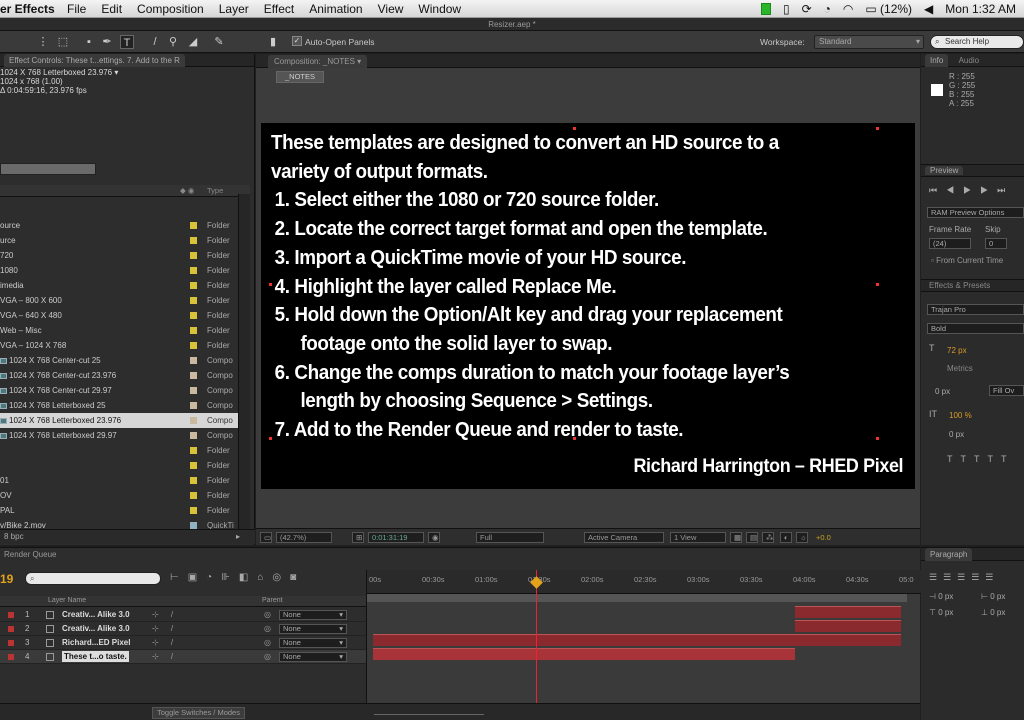  I want to click on type-tool-icon: T, so click(127, 42).